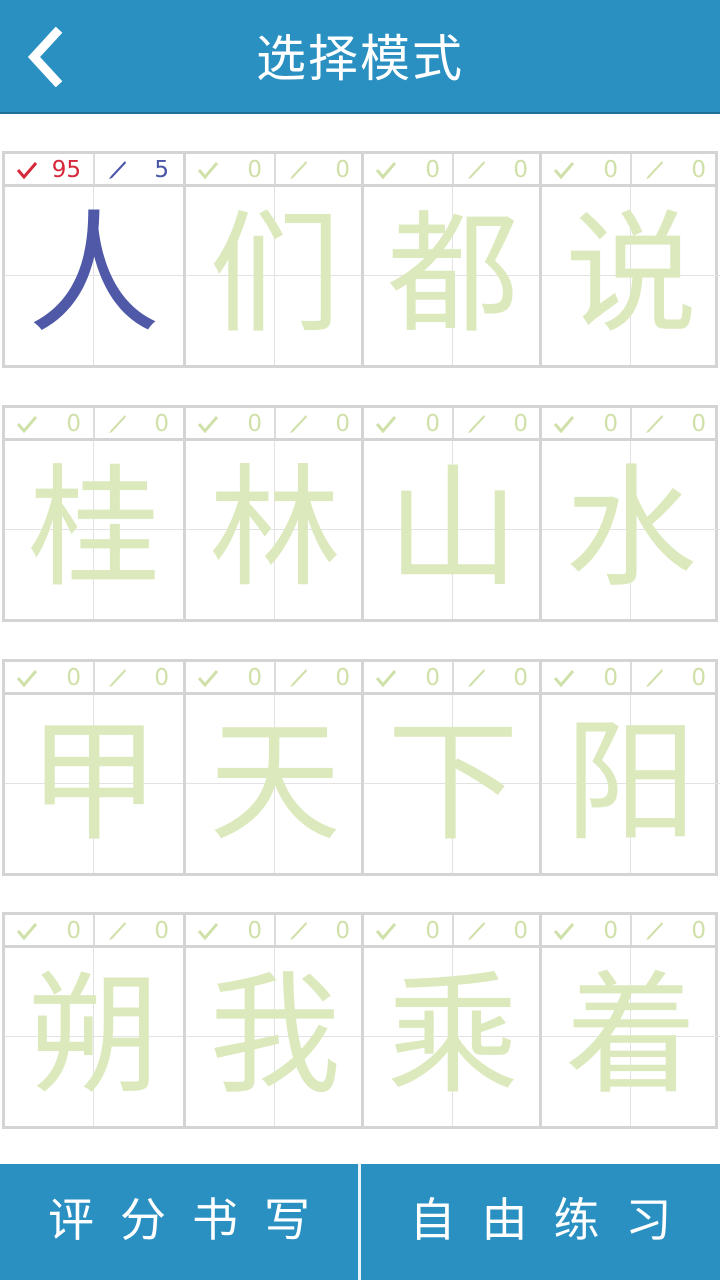 This screenshot has width=720, height=1280. What do you see at coordinates (631, 530) in the screenshot?
I see `character-glyph: 水` at bounding box center [631, 530].